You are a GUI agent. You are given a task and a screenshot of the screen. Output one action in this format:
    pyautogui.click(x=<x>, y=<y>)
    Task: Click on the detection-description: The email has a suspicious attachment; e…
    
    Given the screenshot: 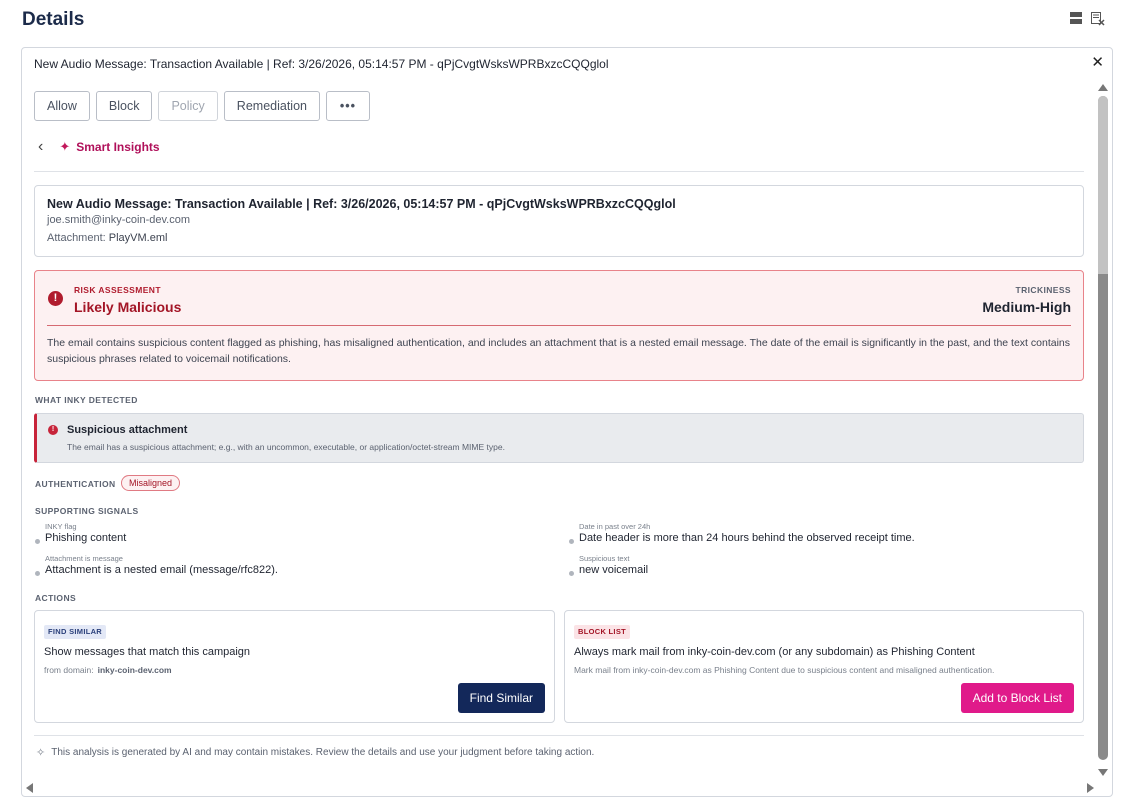 What is the action you would take?
    pyautogui.click(x=286, y=447)
    